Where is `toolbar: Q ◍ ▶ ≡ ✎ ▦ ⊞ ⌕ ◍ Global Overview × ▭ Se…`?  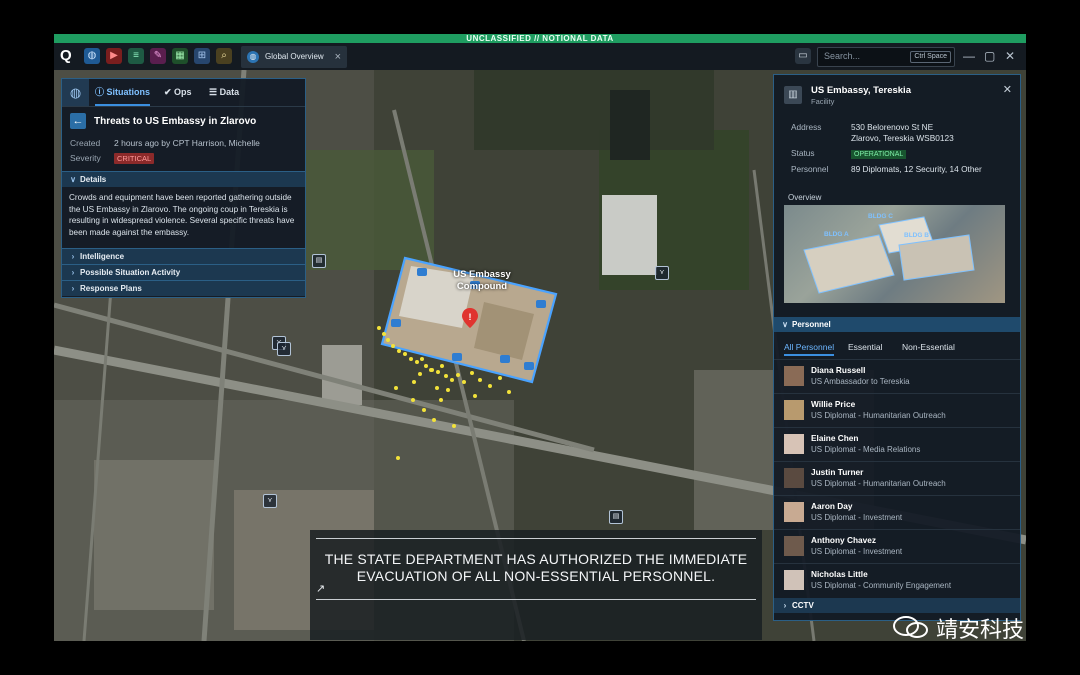 toolbar: Q ◍ ▶ ≡ ✎ ▦ ⊞ ⌕ ◍ Global Overview × ▭ Se… is located at coordinates (540, 57).